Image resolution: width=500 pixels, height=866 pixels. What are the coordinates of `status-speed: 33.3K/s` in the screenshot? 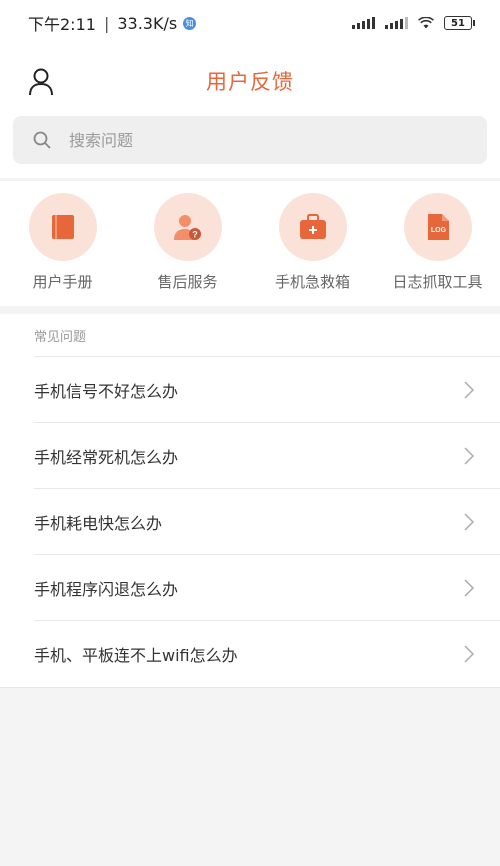 It's located at (147, 23).